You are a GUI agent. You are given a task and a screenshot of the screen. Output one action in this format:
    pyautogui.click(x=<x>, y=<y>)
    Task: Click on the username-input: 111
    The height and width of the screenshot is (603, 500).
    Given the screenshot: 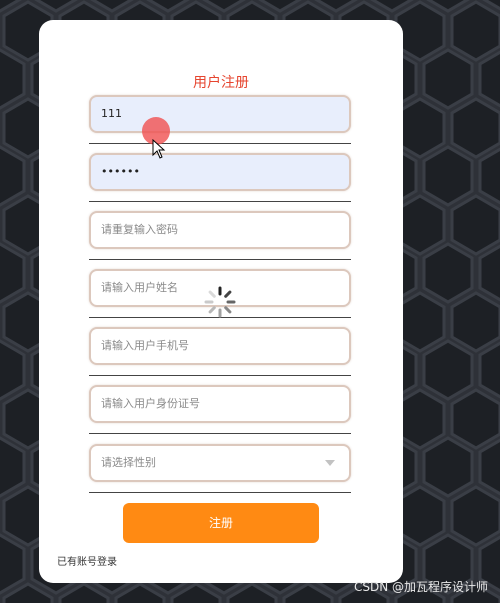 What is the action you would take?
    pyautogui.click(x=220, y=114)
    